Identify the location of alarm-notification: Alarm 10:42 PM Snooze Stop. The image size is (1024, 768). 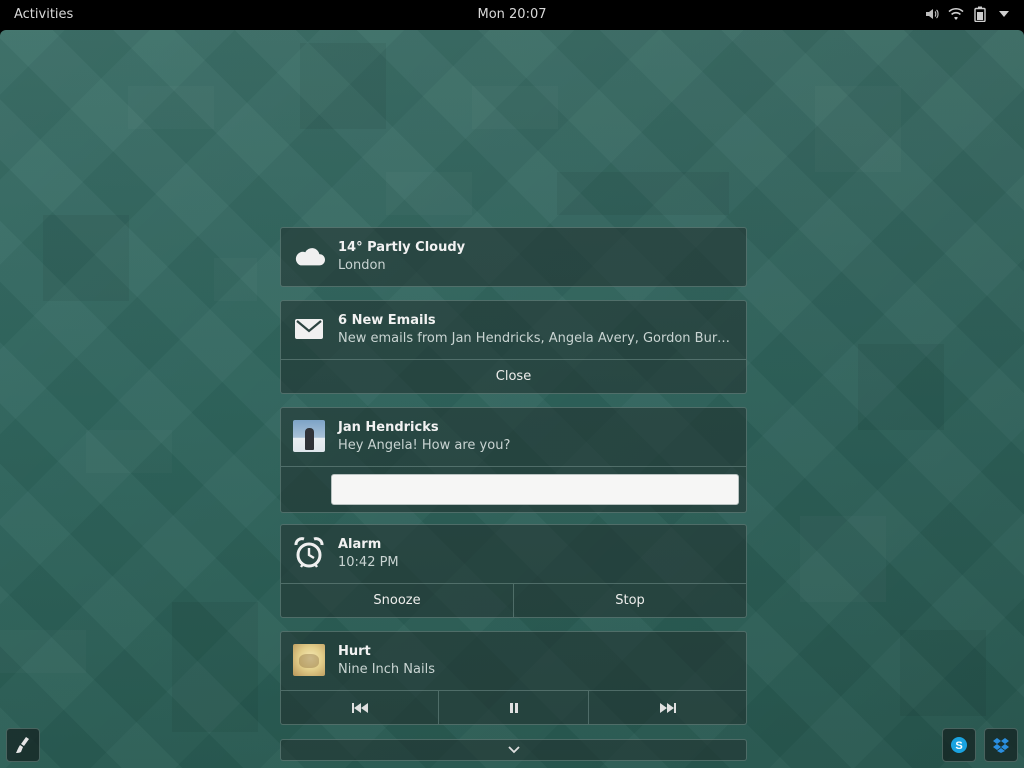
(513, 571).